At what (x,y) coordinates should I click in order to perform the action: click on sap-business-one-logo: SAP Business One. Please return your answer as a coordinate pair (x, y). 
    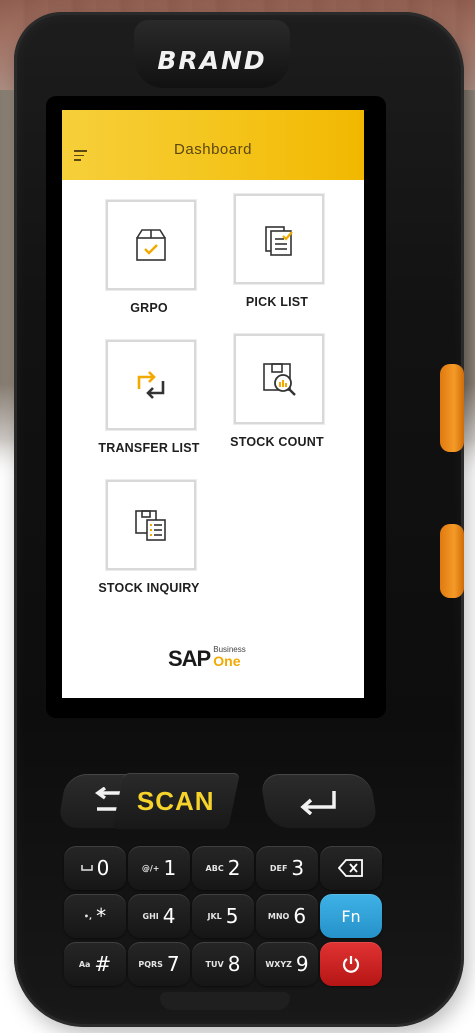
    Looking at the image, I should click on (207, 659).